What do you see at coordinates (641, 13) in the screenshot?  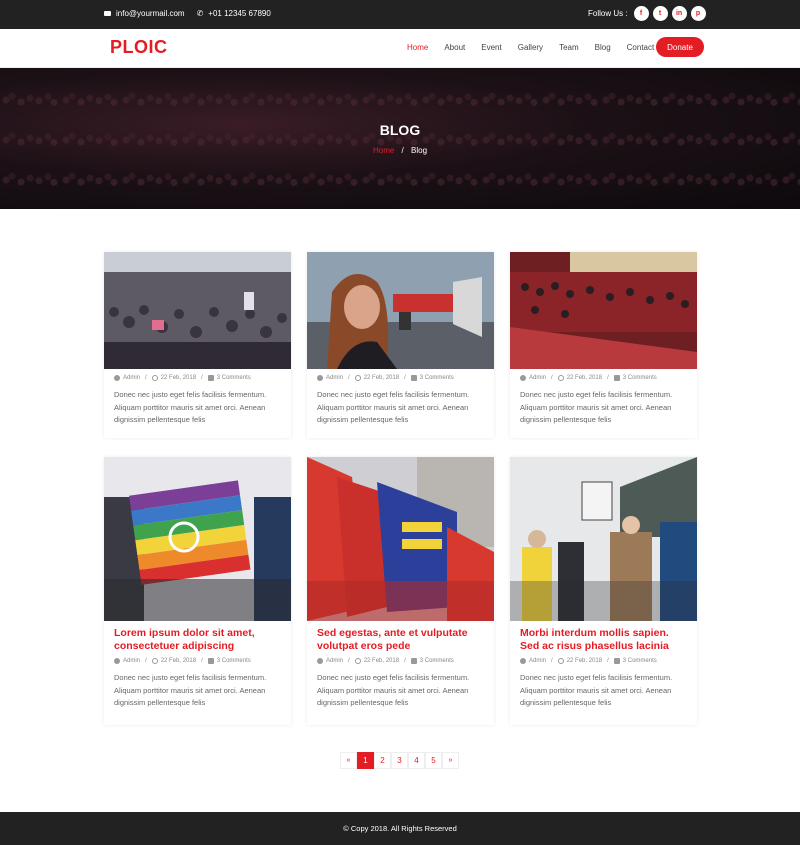 I see `facebook-icon: f` at bounding box center [641, 13].